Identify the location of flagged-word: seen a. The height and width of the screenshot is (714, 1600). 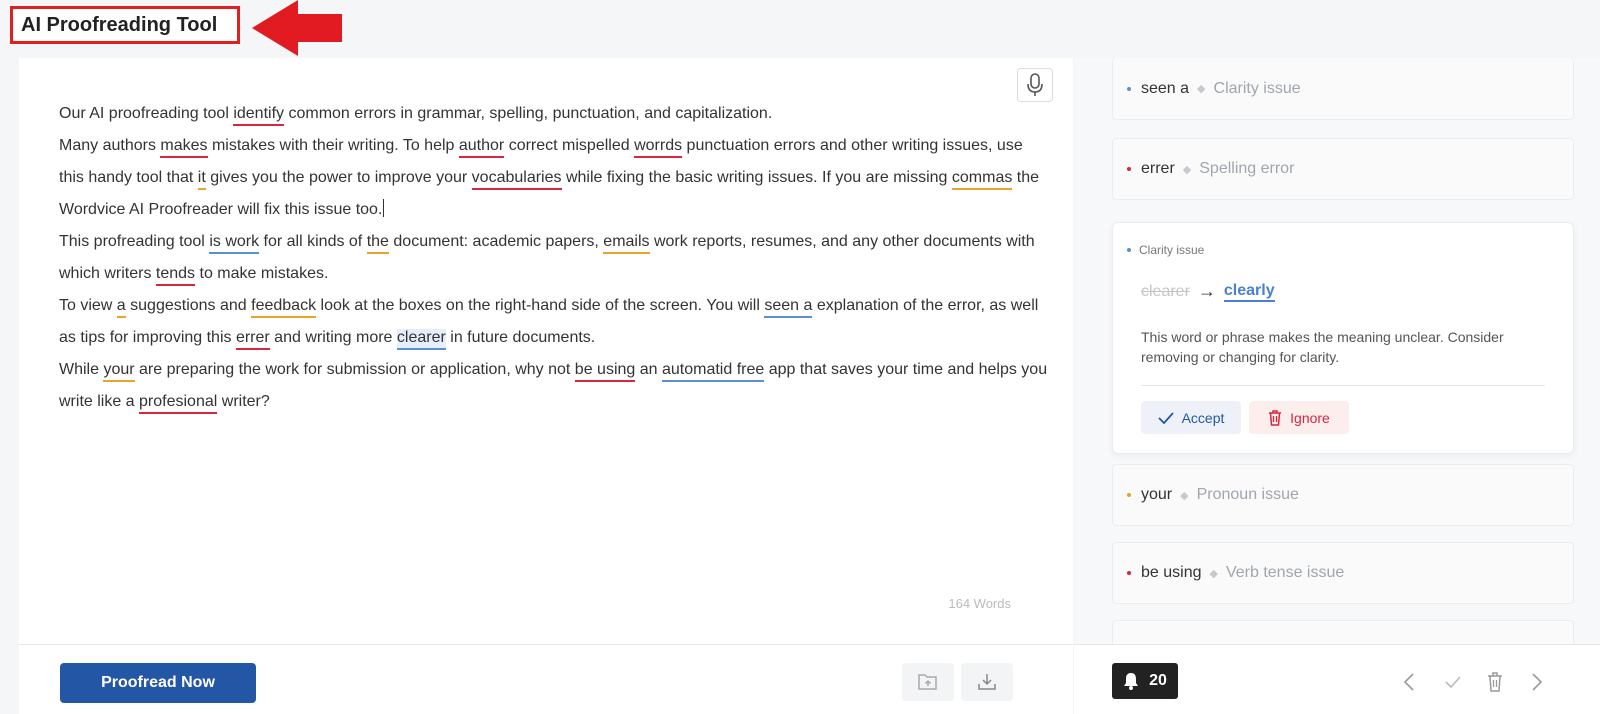
(788, 307).